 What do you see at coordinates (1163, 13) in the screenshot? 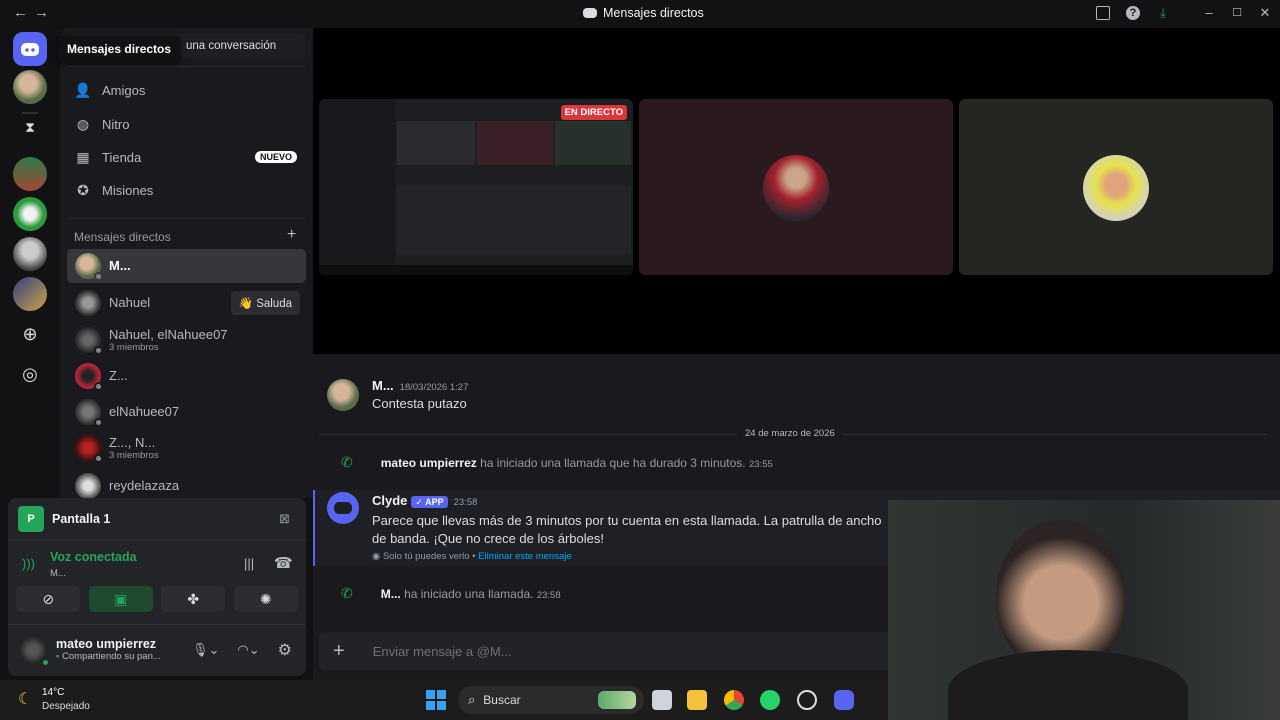
I see `download-icon: ⤓` at bounding box center [1163, 13].